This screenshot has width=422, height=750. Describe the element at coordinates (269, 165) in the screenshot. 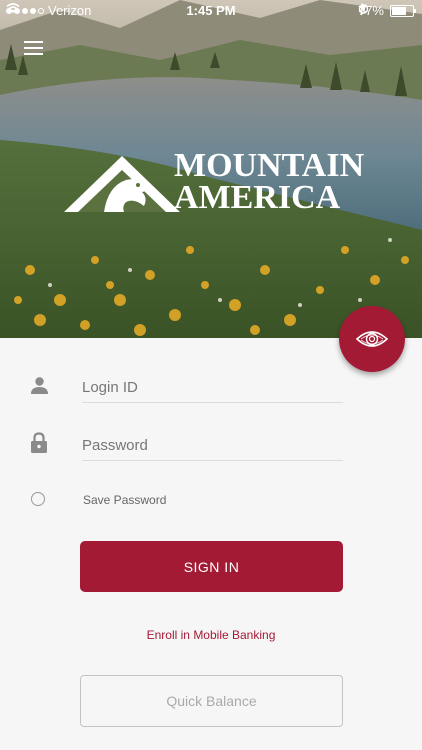

I see `brand-line-1: MOUNTAIN` at that location.